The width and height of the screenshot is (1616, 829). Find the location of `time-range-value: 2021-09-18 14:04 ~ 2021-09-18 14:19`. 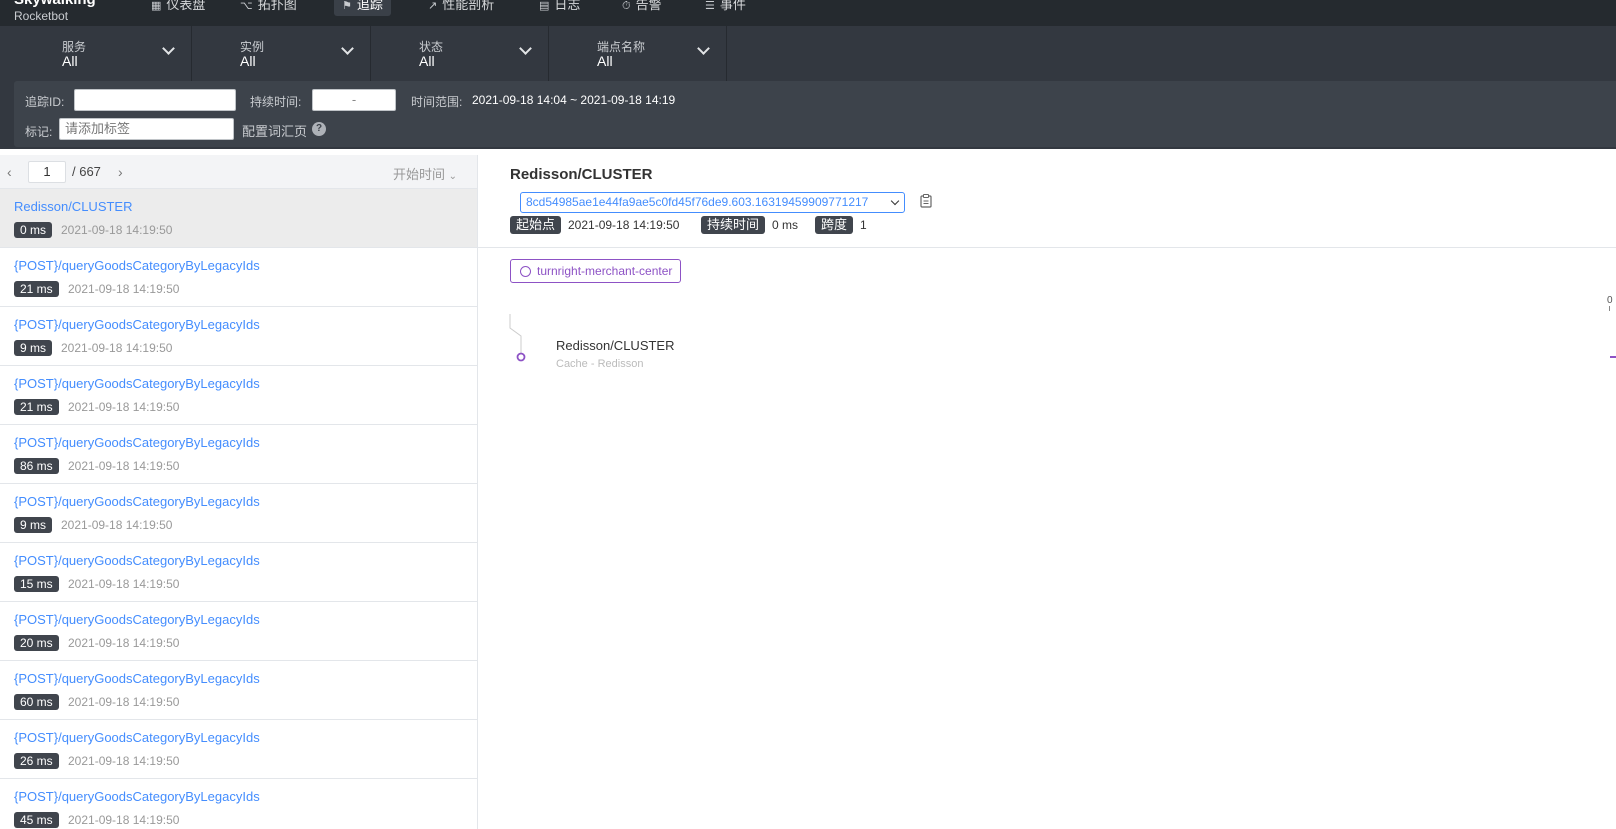

time-range-value: 2021-09-18 14:04 ~ 2021-09-18 14:19 is located at coordinates (573, 100).